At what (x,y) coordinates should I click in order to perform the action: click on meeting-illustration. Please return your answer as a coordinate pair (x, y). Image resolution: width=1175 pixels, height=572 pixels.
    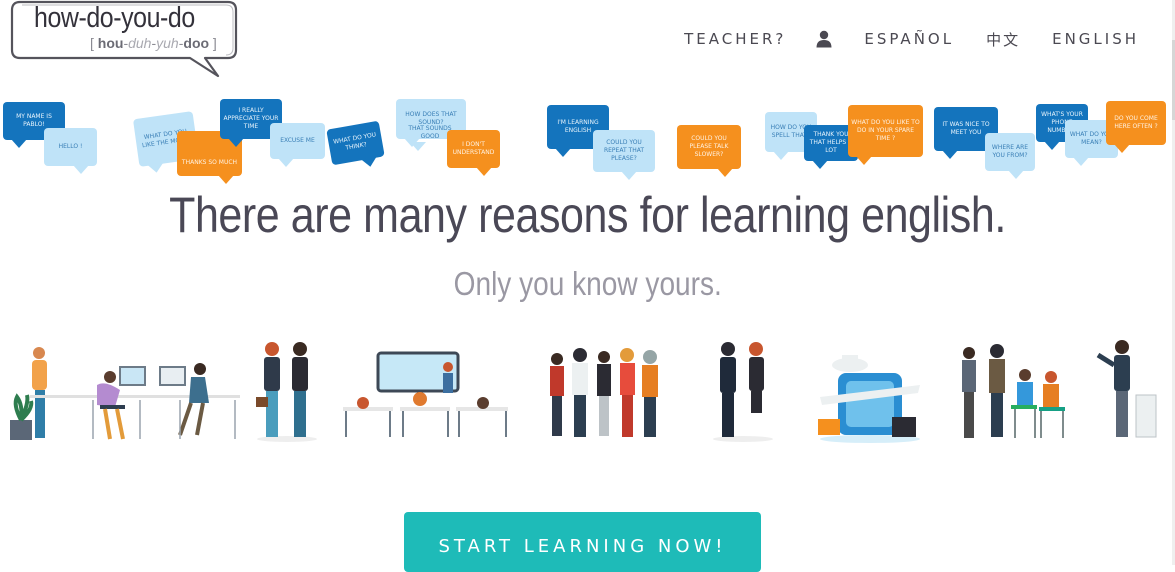
    Looking at the image, I should click on (1013, 391).